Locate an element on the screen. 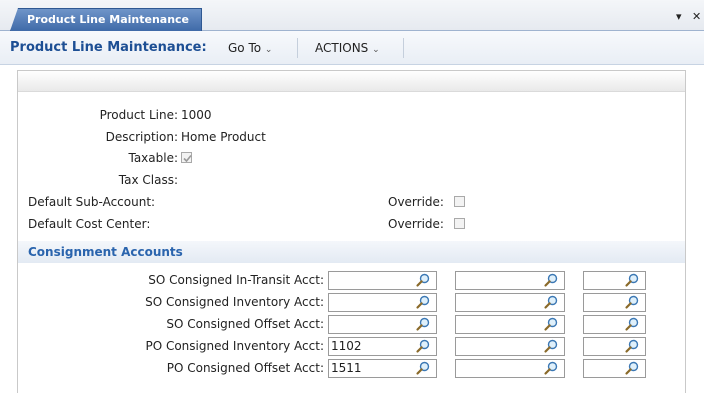  taxable-checkbox is located at coordinates (186, 157).